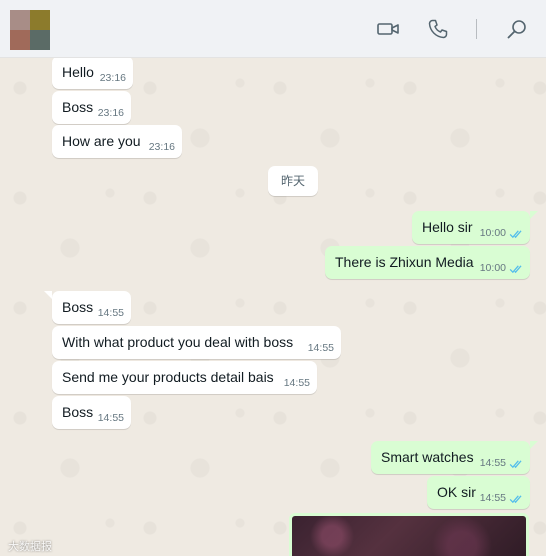 The height and width of the screenshot is (556, 546). Describe the element at coordinates (30, 546) in the screenshot. I see `watermark-text: 大数据报` at that location.